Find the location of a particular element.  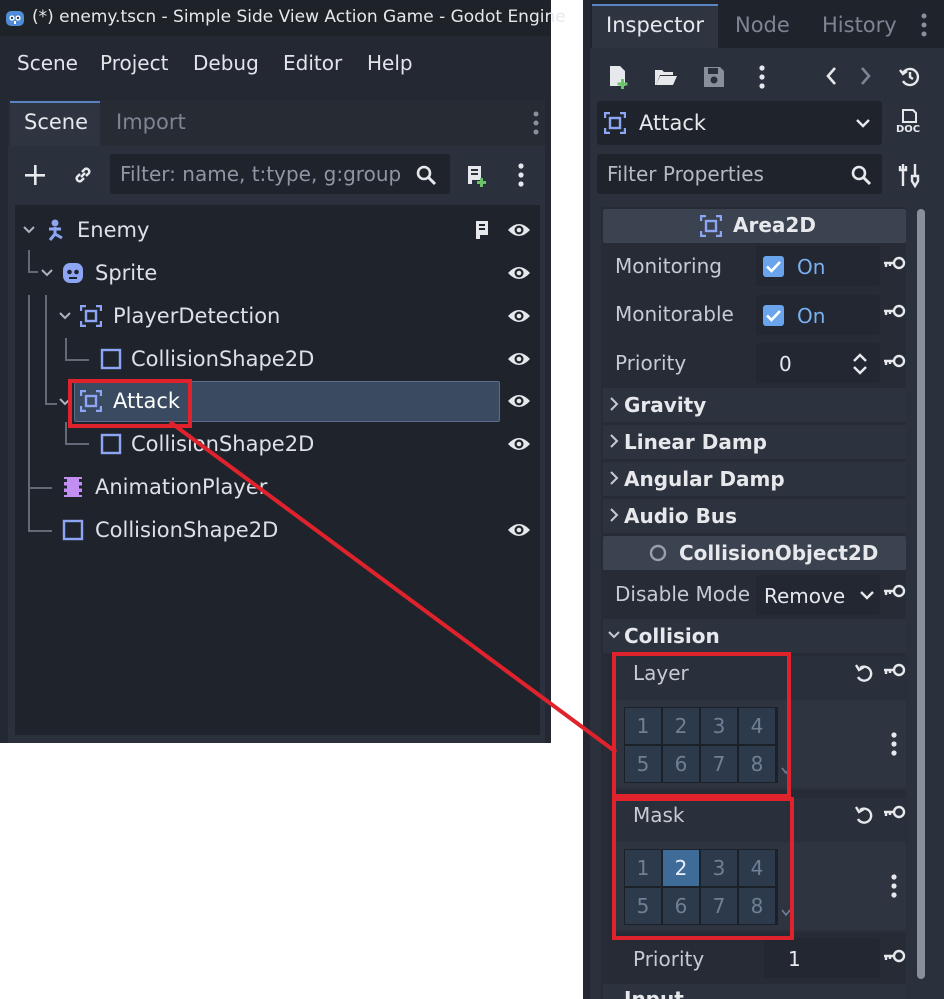

recent-history-icon is located at coordinates (910, 77).